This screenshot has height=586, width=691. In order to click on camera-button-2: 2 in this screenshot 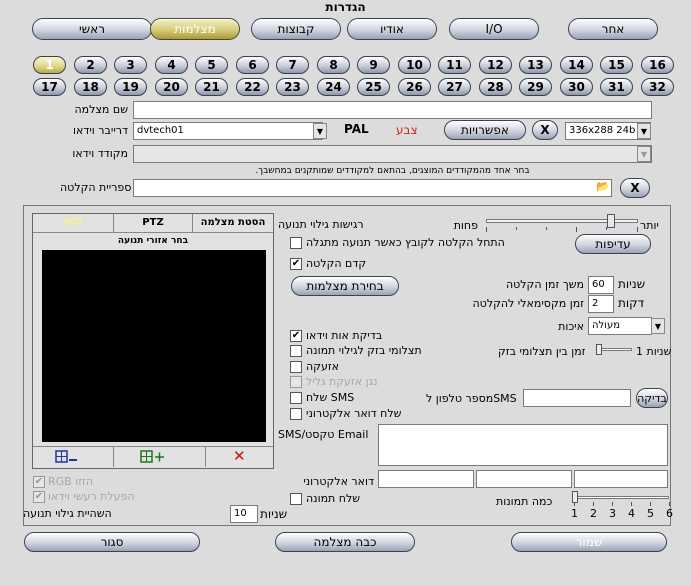, I will do `click(90, 65)`.